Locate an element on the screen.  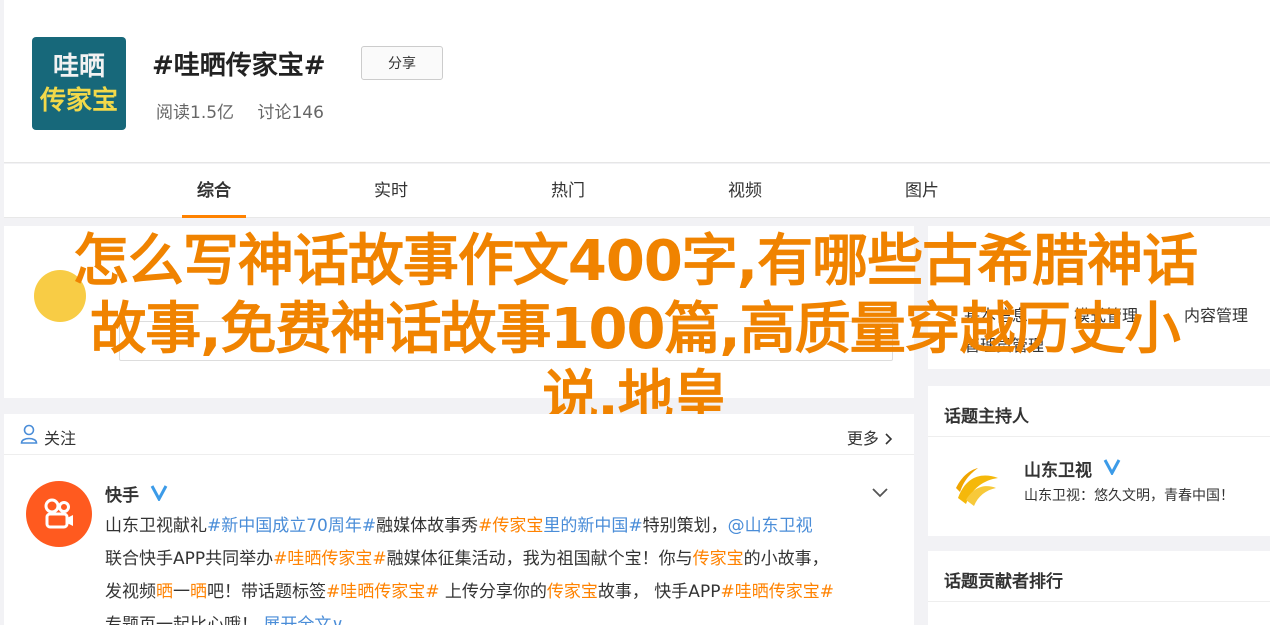
user-icon is located at coordinates (29, 434).